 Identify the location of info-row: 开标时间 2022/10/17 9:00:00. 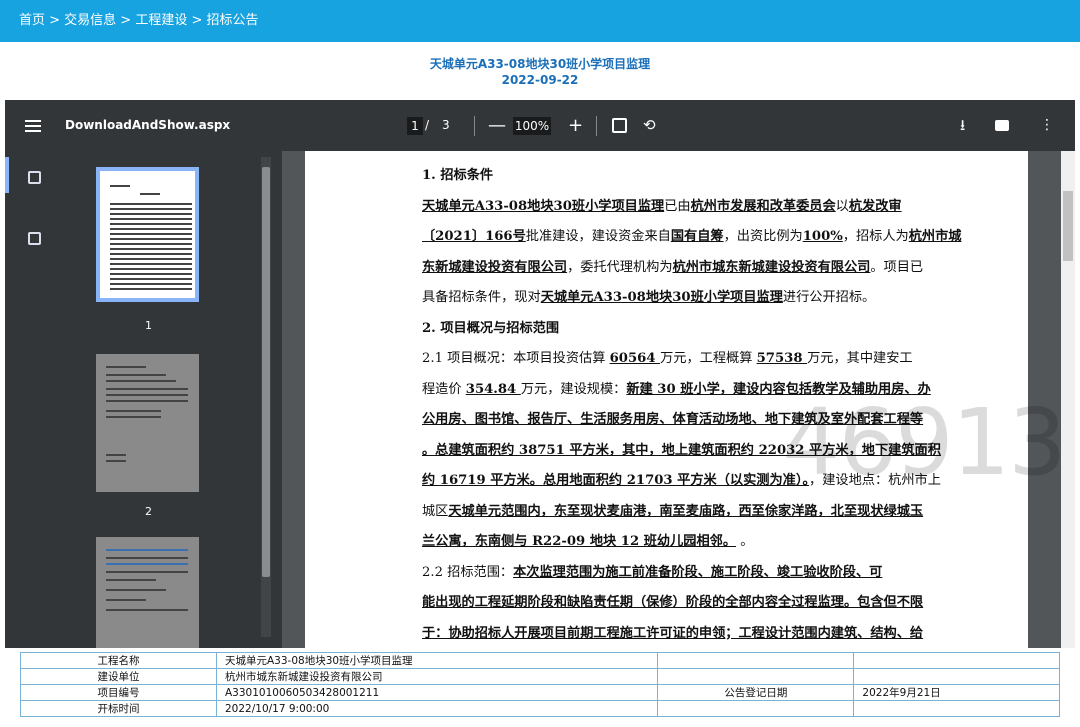
(540, 708).